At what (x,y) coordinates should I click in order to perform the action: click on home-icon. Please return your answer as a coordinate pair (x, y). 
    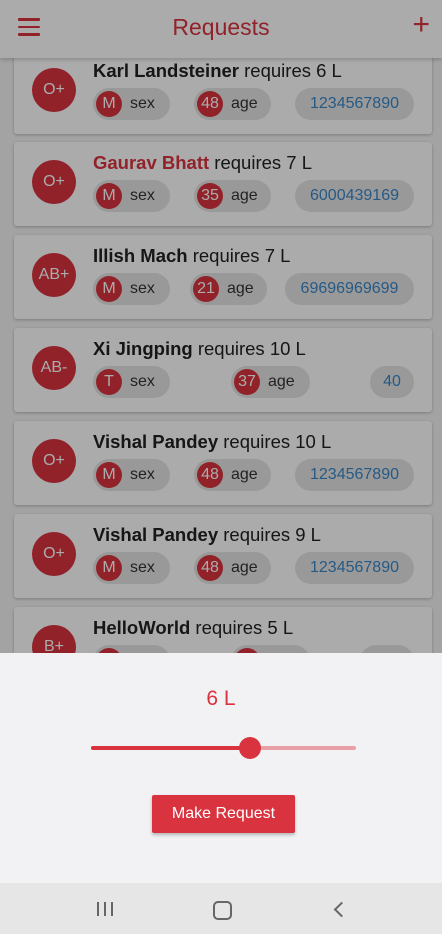
    Looking at the image, I should click on (222, 910).